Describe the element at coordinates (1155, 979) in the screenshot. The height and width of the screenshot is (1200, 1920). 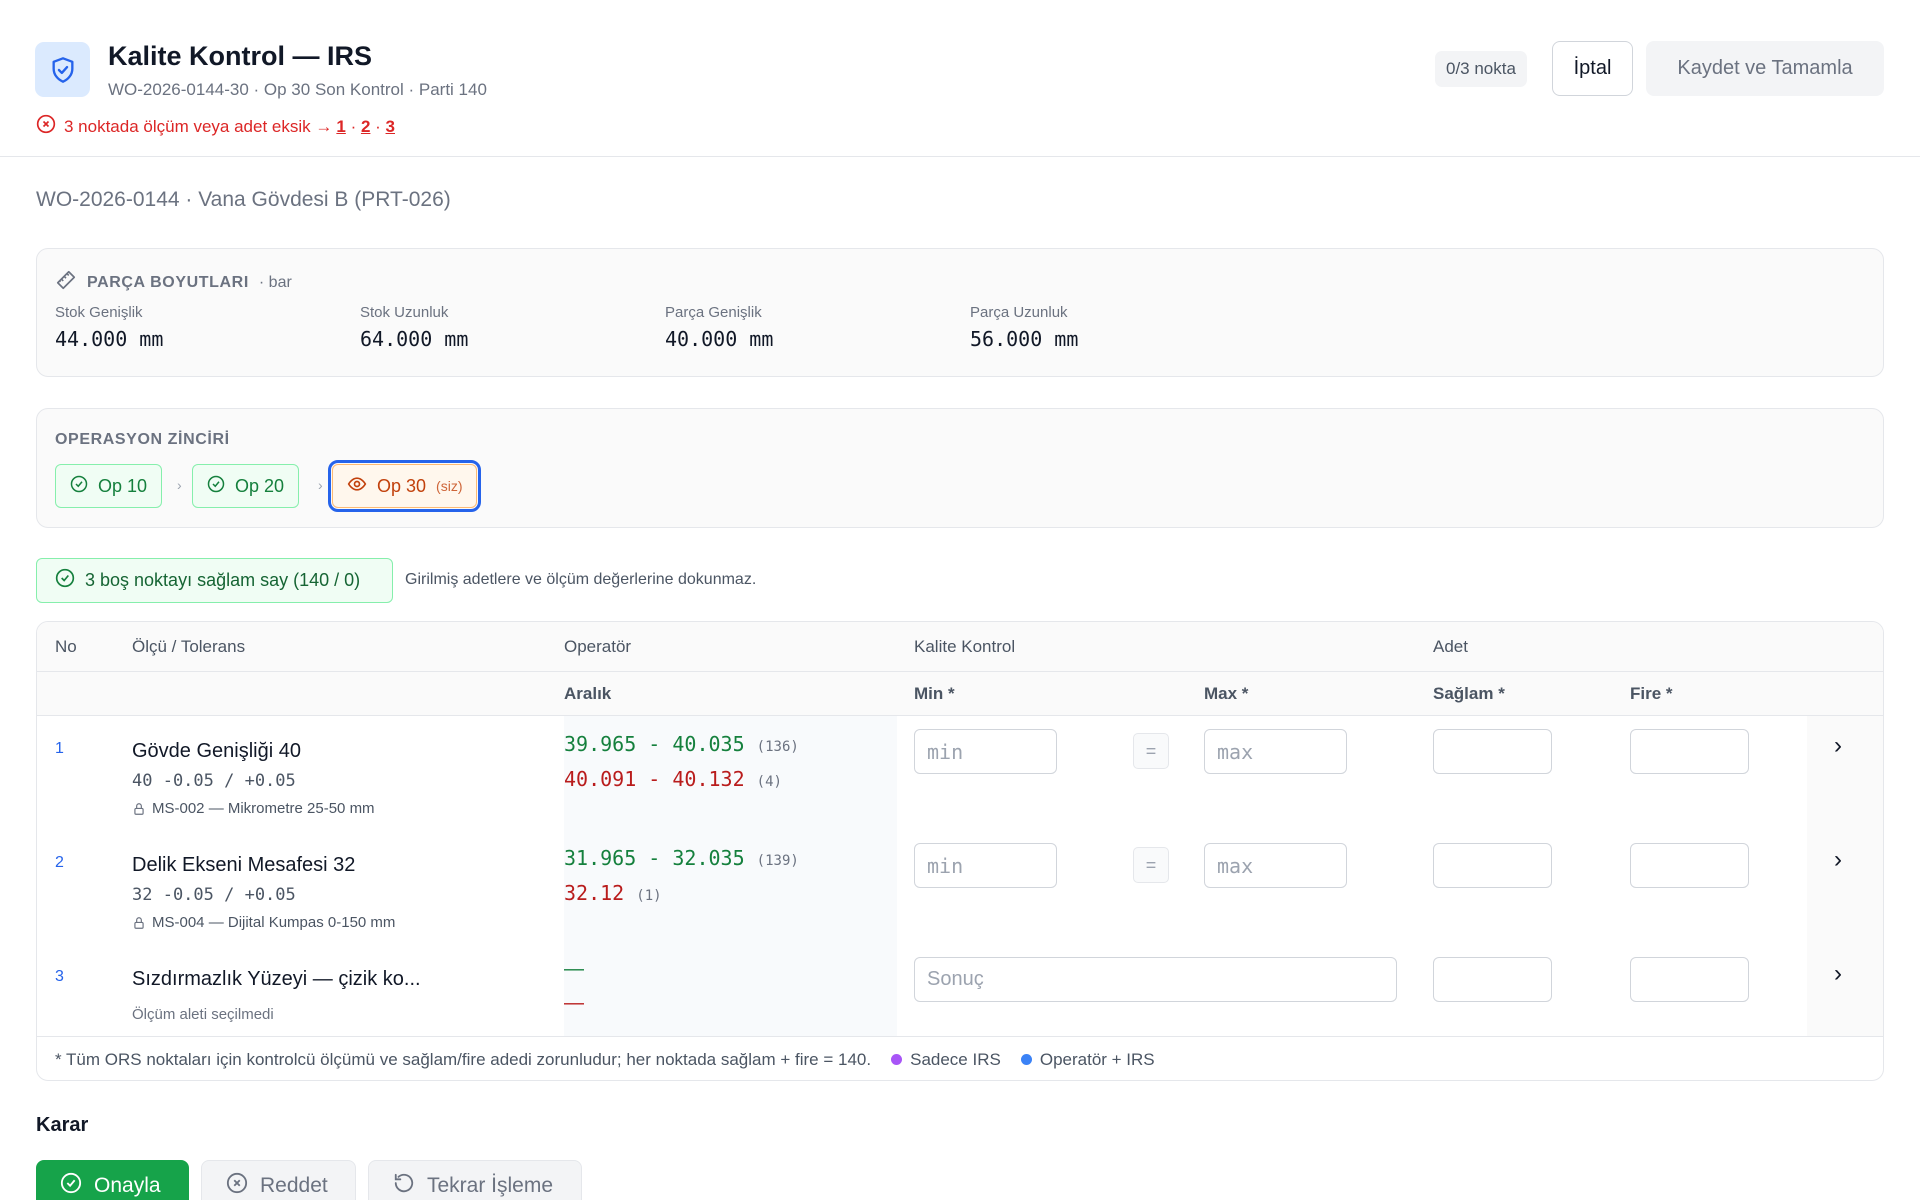
I see `result-input: Sonuç` at that location.